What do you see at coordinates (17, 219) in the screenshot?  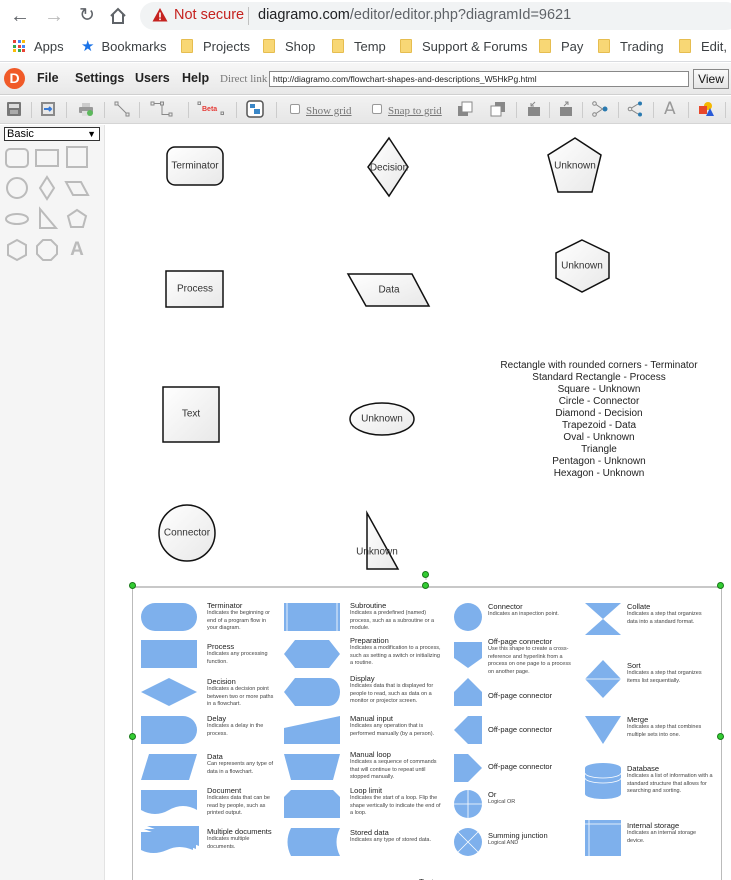 I see `ellipse-shape-icon` at bounding box center [17, 219].